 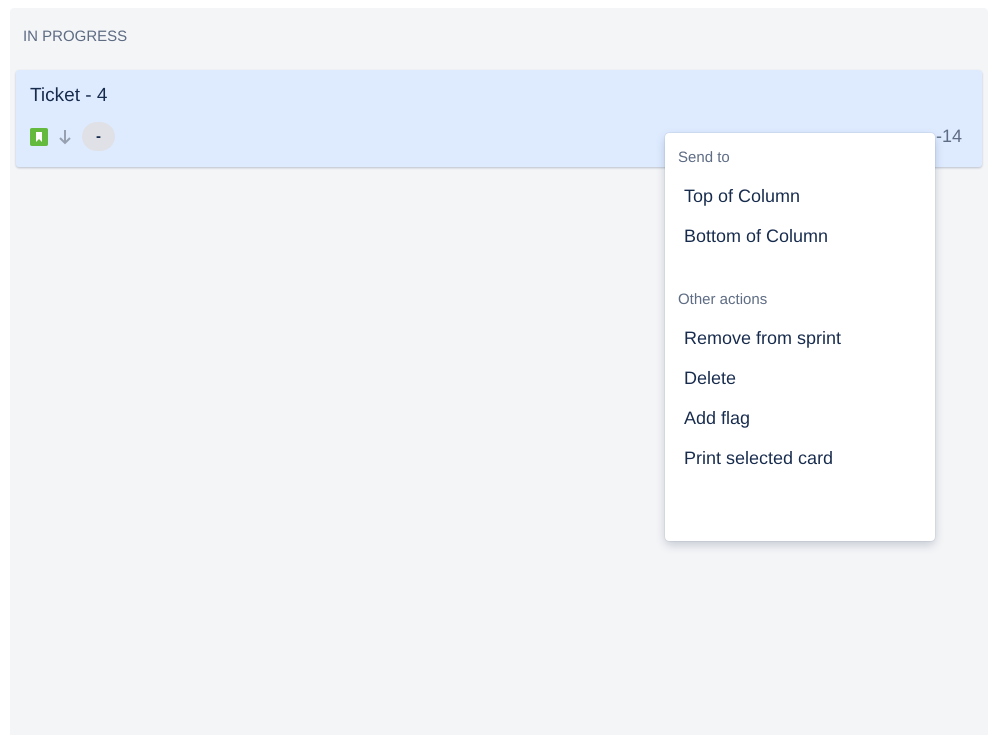 What do you see at coordinates (722, 300) in the screenshot?
I see `menu-heading: Other actions` at bounding box center [722, 300].